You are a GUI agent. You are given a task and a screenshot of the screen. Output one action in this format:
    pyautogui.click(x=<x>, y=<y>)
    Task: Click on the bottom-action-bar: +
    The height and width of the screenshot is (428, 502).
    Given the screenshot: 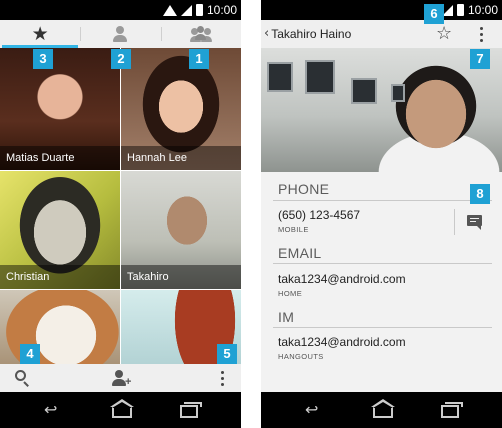 What is the action you would take?
    pyautogui.click(x=120, y=378)
    